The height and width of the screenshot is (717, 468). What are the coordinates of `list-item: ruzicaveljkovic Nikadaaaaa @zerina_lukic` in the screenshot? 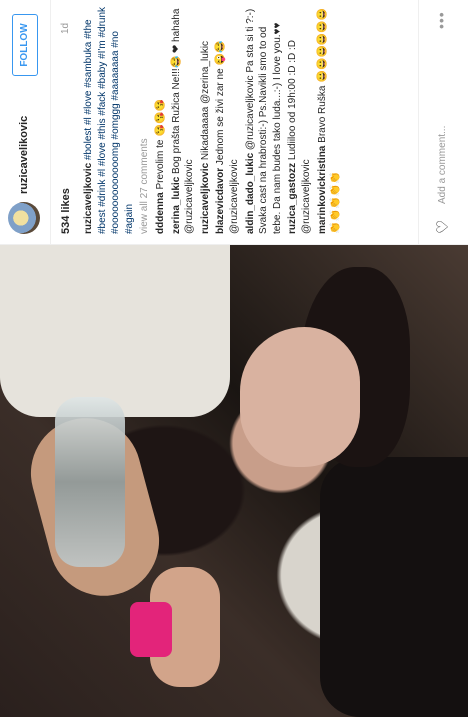 It's located at (206, 119).